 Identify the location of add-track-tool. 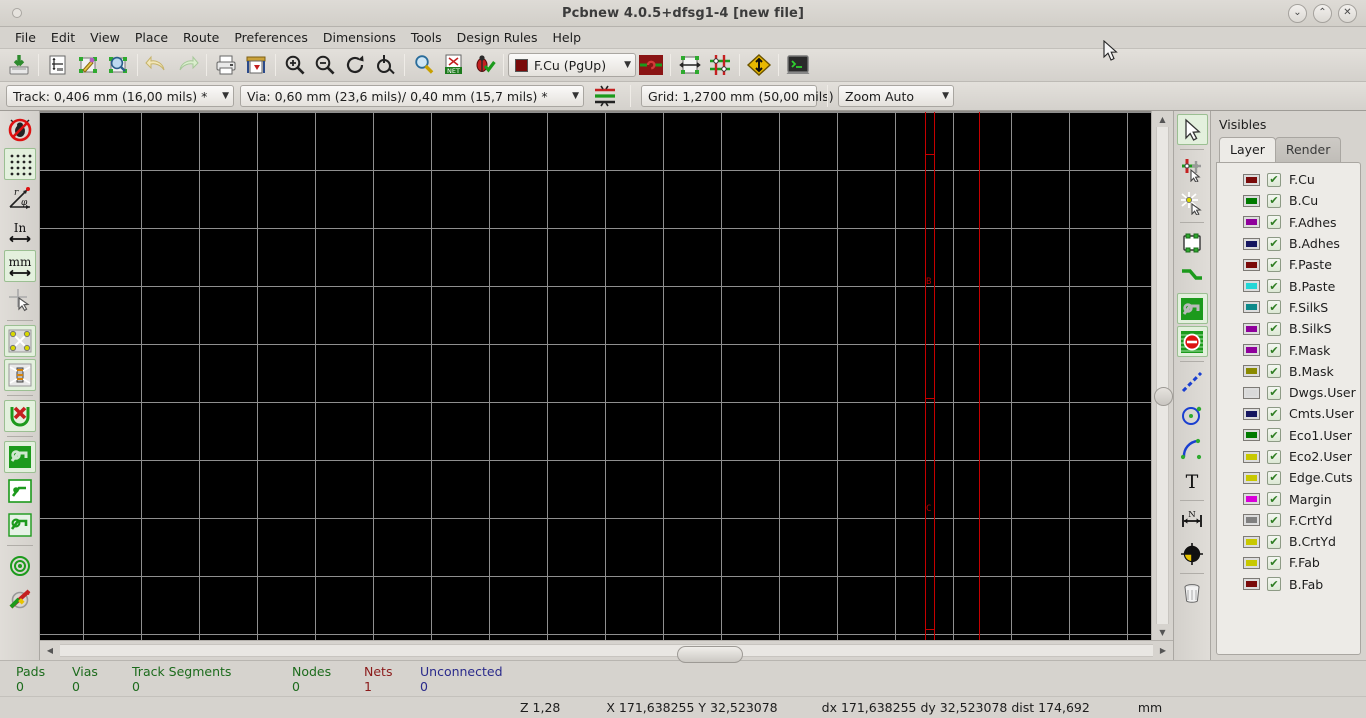
(1192, 275).